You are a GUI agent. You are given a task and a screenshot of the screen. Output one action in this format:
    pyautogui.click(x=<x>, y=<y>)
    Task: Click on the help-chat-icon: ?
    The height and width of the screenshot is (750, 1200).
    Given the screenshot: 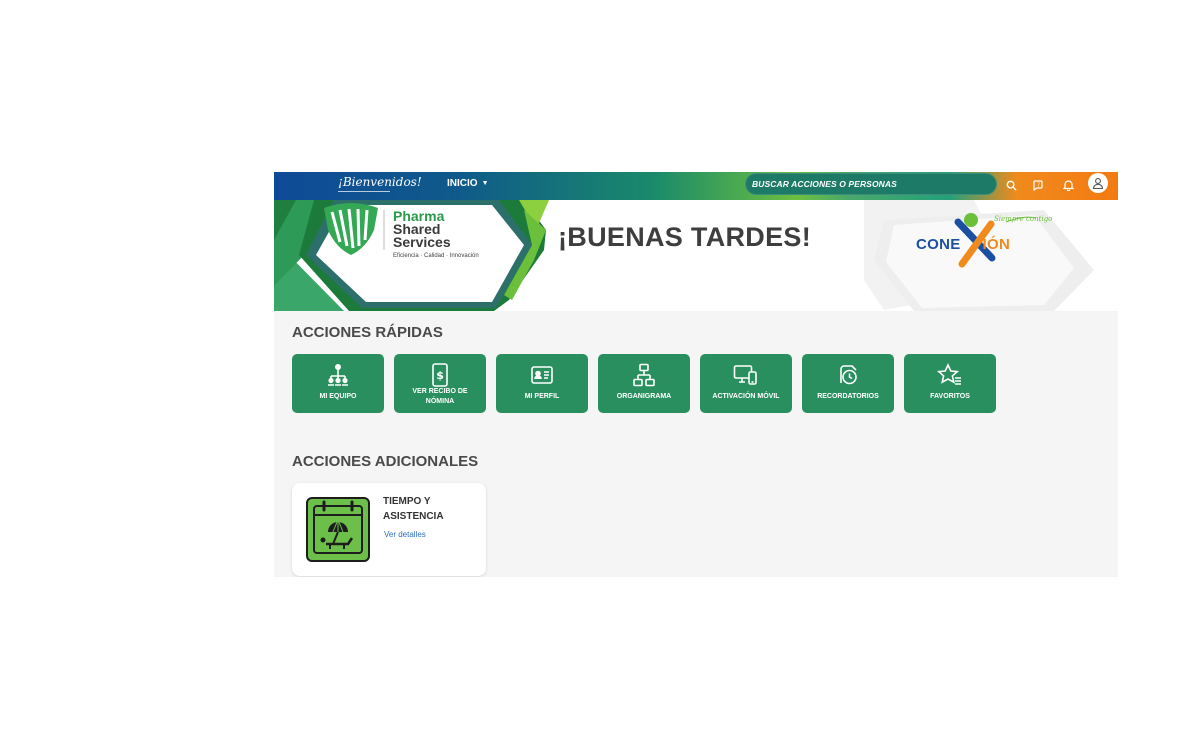 What is the action you would take?
    pyautogui.click(x=1038, y=185)
    